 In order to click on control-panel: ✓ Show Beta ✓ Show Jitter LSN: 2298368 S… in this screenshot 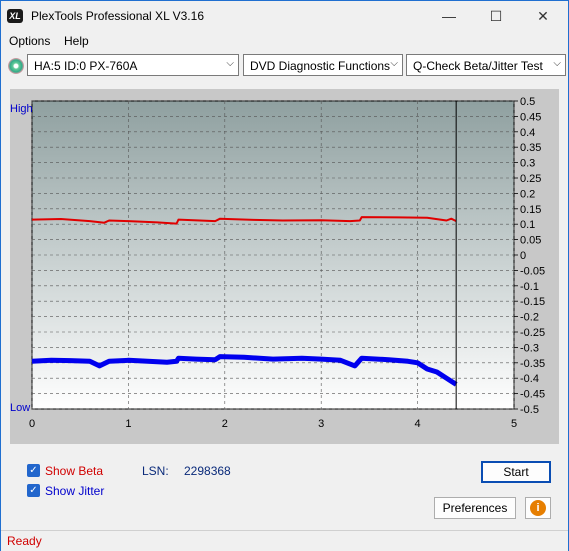, I will do `click(284, 489)`.